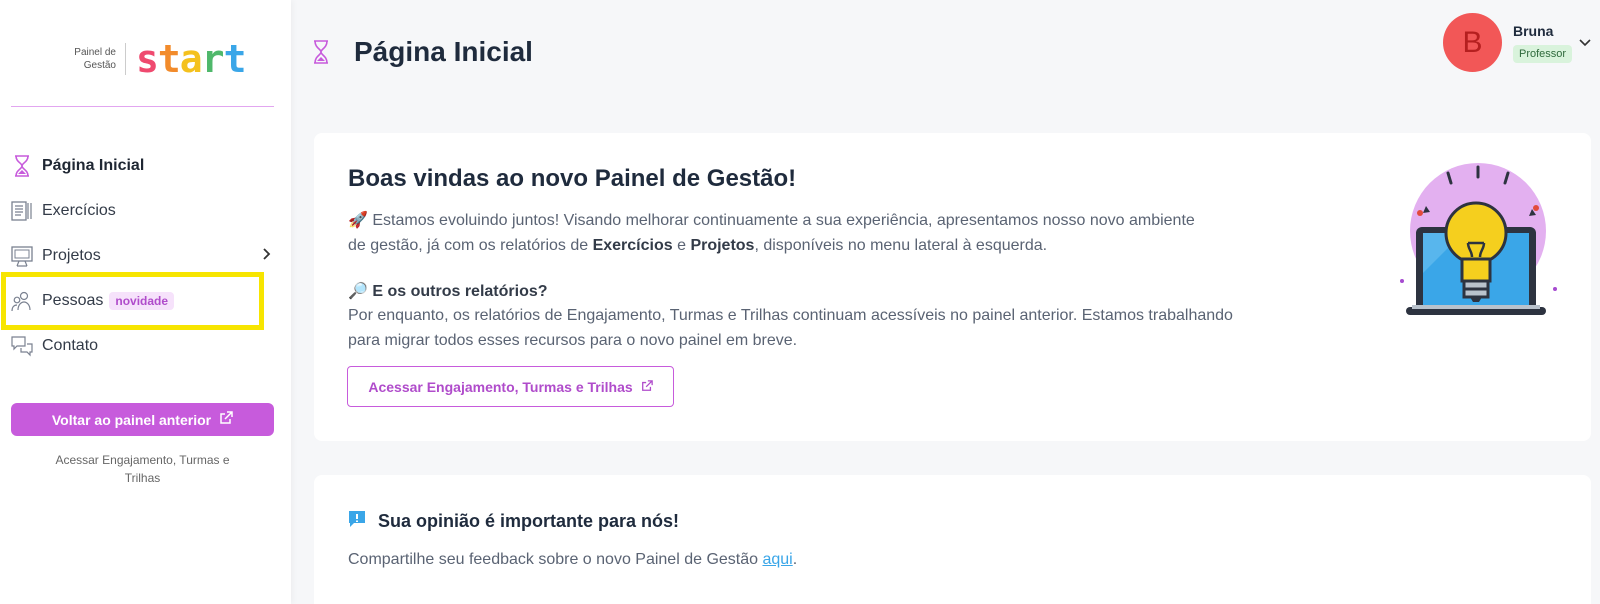 The height and width of the screenshot is (604, 1600). I want to click on welcome-title: Boas vindas ao novo Painel de Gestão!, so click(572, 178).